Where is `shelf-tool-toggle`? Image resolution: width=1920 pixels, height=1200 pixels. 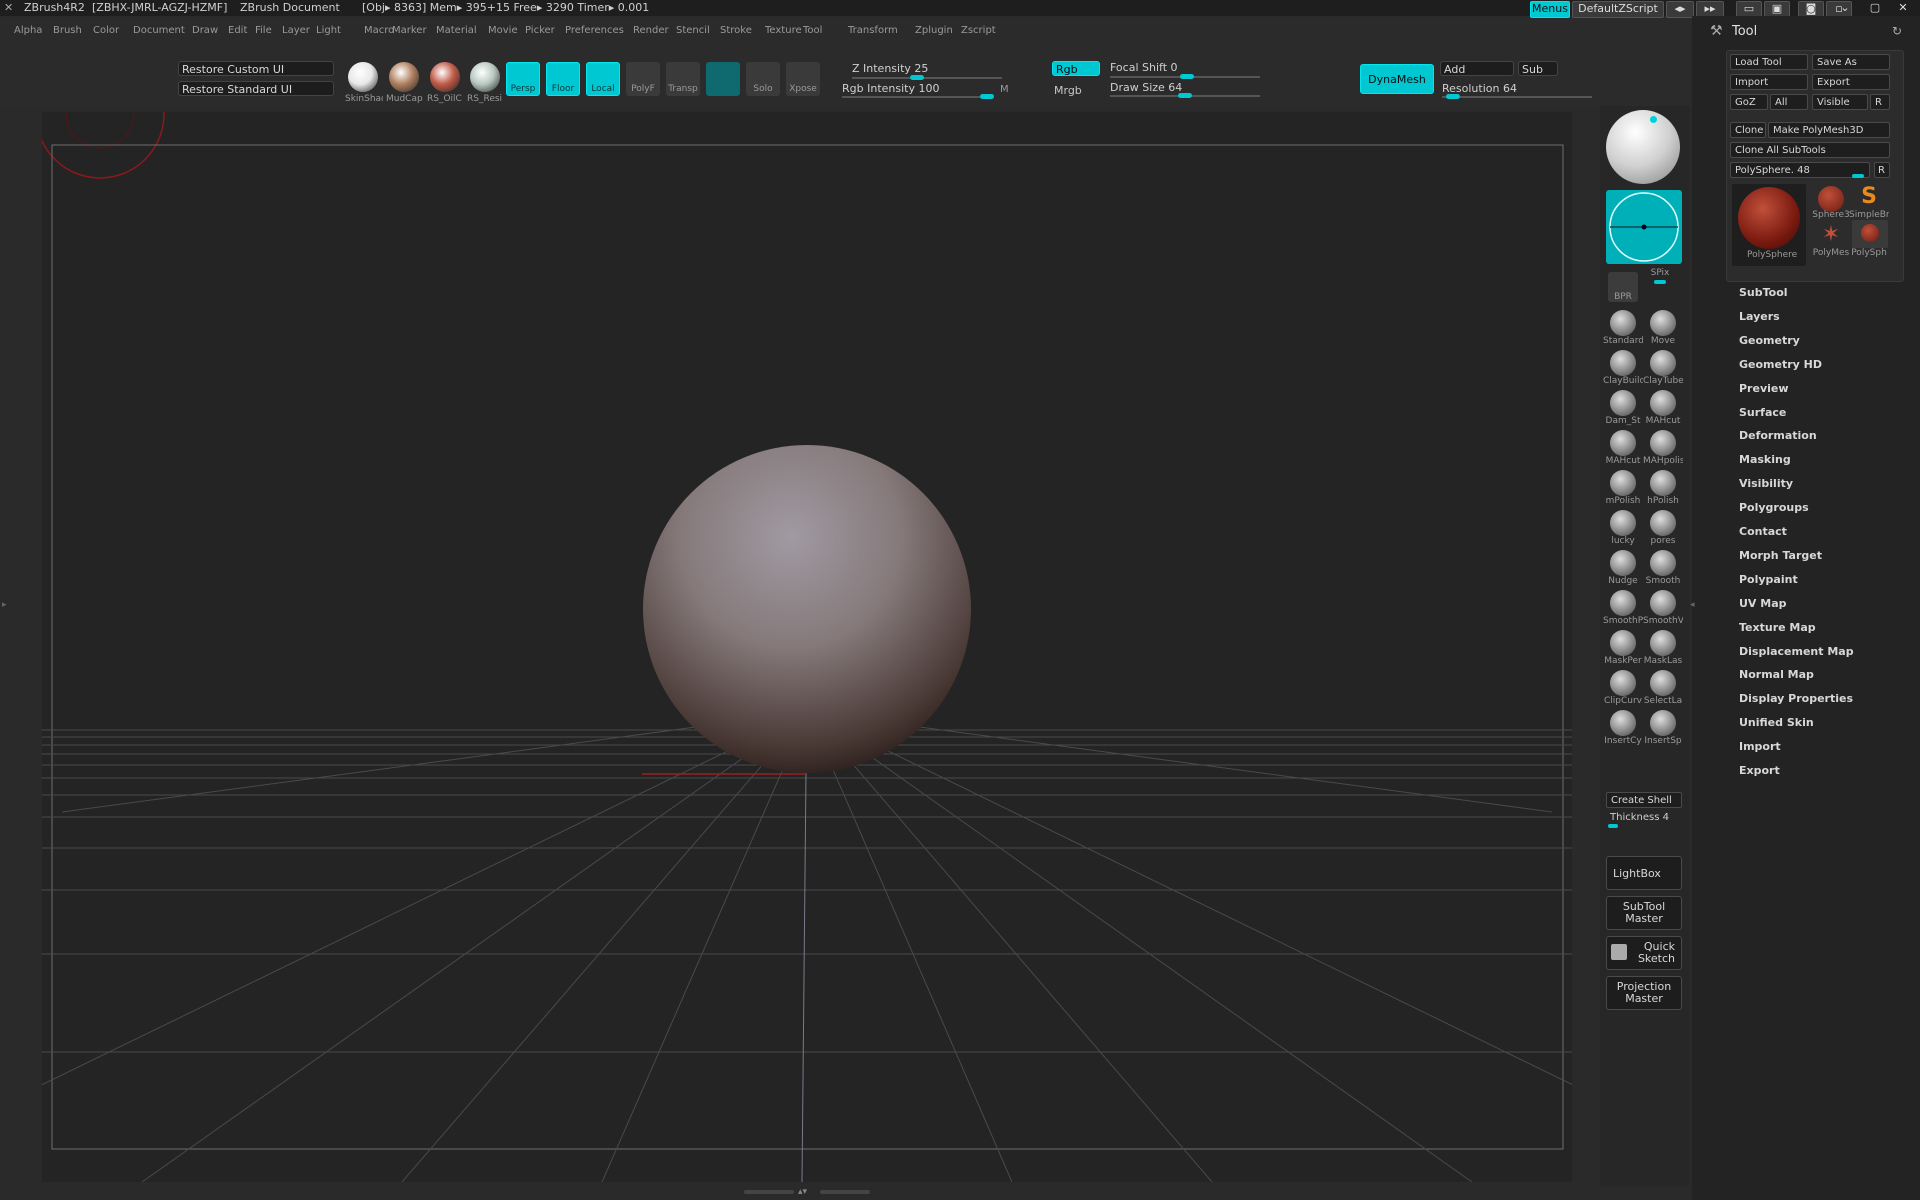
shelf-tool-toggle is located at coordinates (723, 79).